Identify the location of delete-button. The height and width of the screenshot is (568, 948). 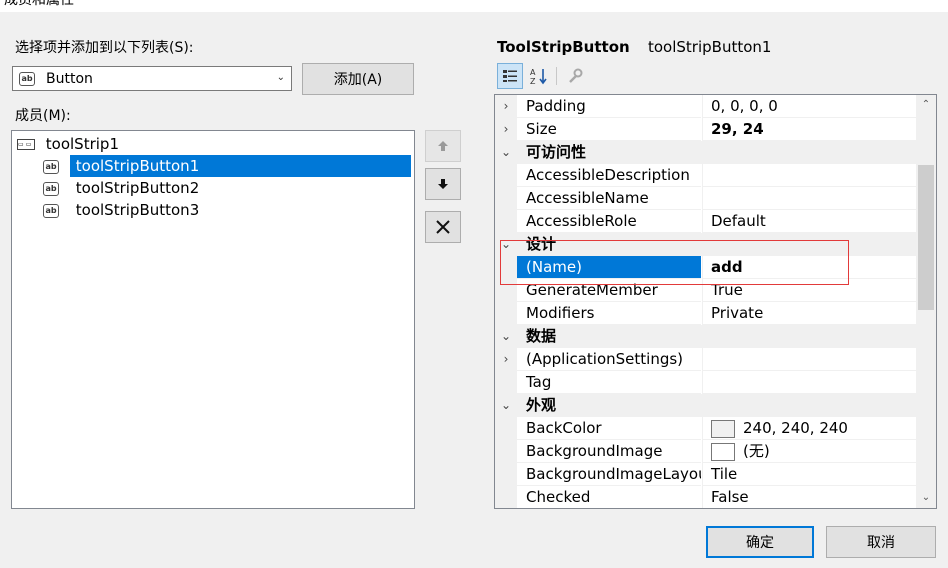
(443, 227).